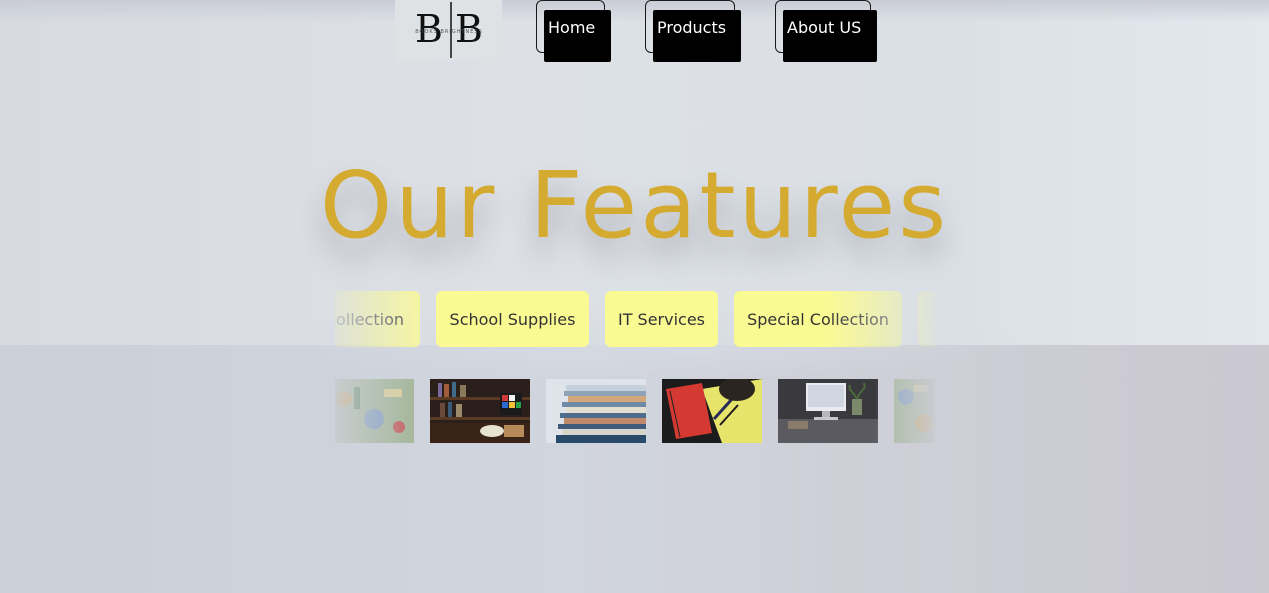  I want to click on feature-chip-label: ollection, so click(370, 319).